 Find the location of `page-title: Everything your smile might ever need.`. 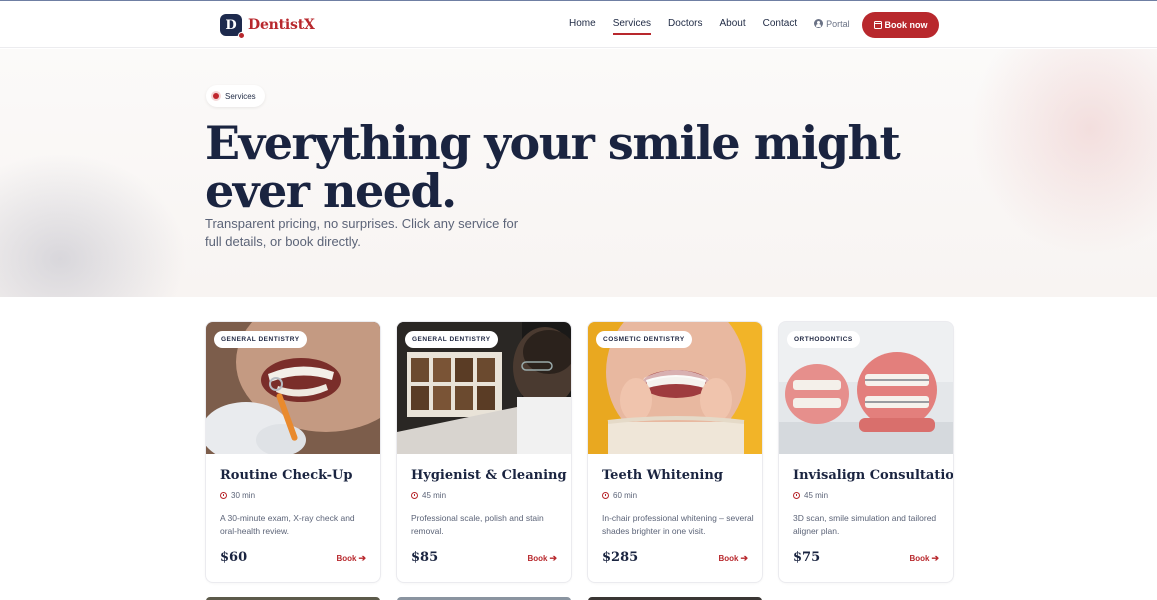

page-title: Everything your smile might ever need. is located at coordinates (553, 167).